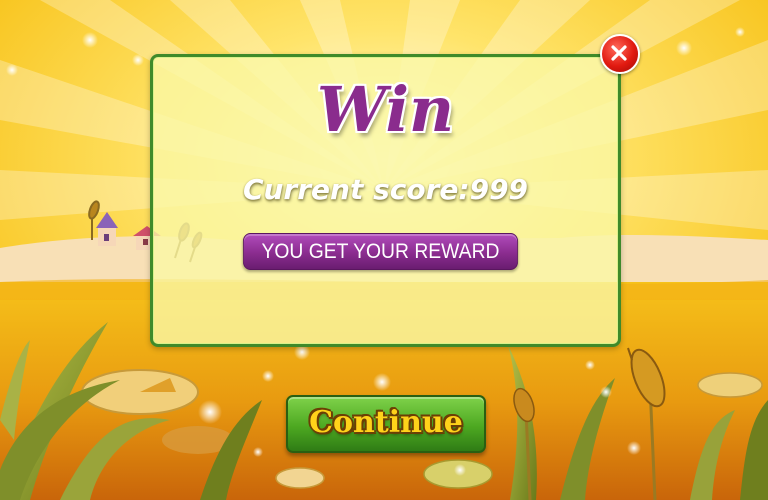 This screenshot has width=768, height=500. I want to click on continue-button: Continue, so click(386, 424).